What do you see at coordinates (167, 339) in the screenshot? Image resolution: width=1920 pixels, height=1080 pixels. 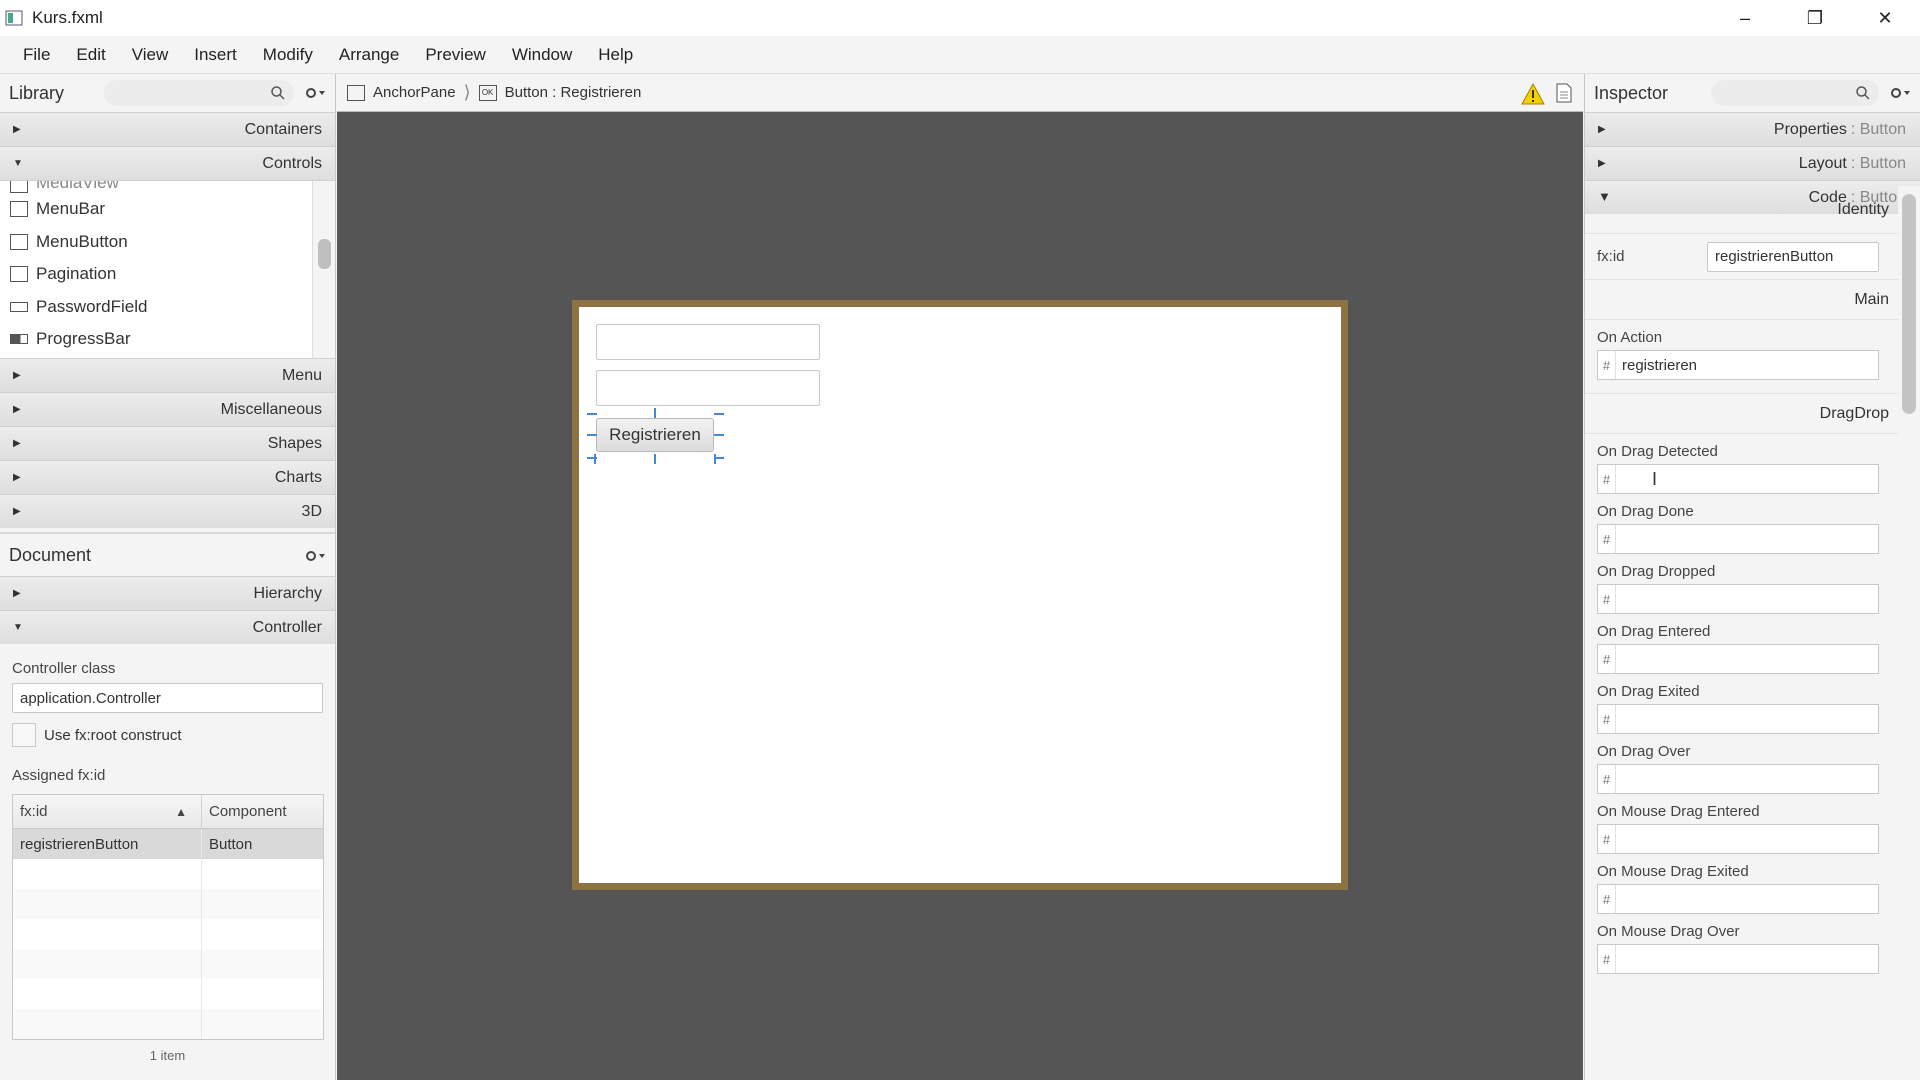 I see `list-item-progressbar: ProgressBar` at bounding box center [167, 339].